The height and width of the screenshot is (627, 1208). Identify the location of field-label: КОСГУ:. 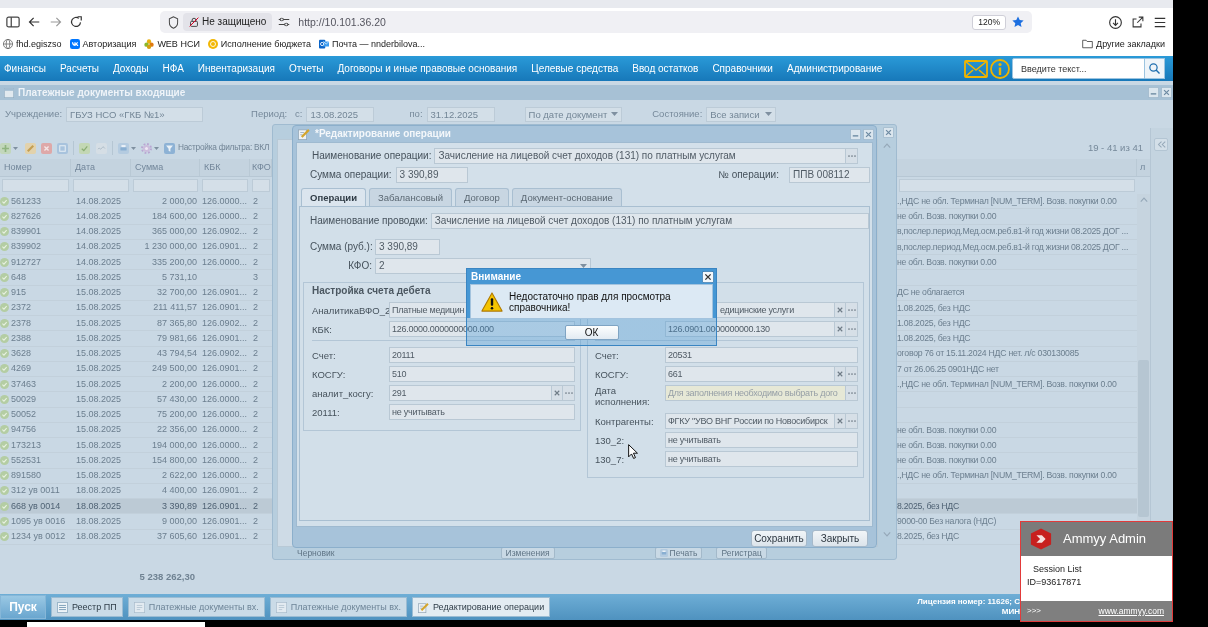
(612, 374).